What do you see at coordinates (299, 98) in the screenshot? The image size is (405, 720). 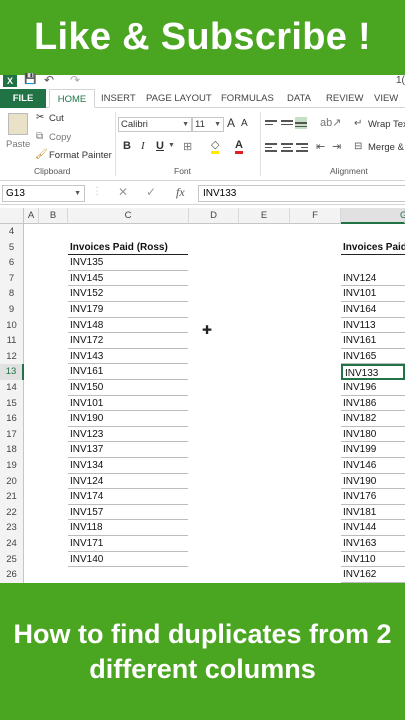 I see `tab-data: DATA` at bounding box center [299, 98].